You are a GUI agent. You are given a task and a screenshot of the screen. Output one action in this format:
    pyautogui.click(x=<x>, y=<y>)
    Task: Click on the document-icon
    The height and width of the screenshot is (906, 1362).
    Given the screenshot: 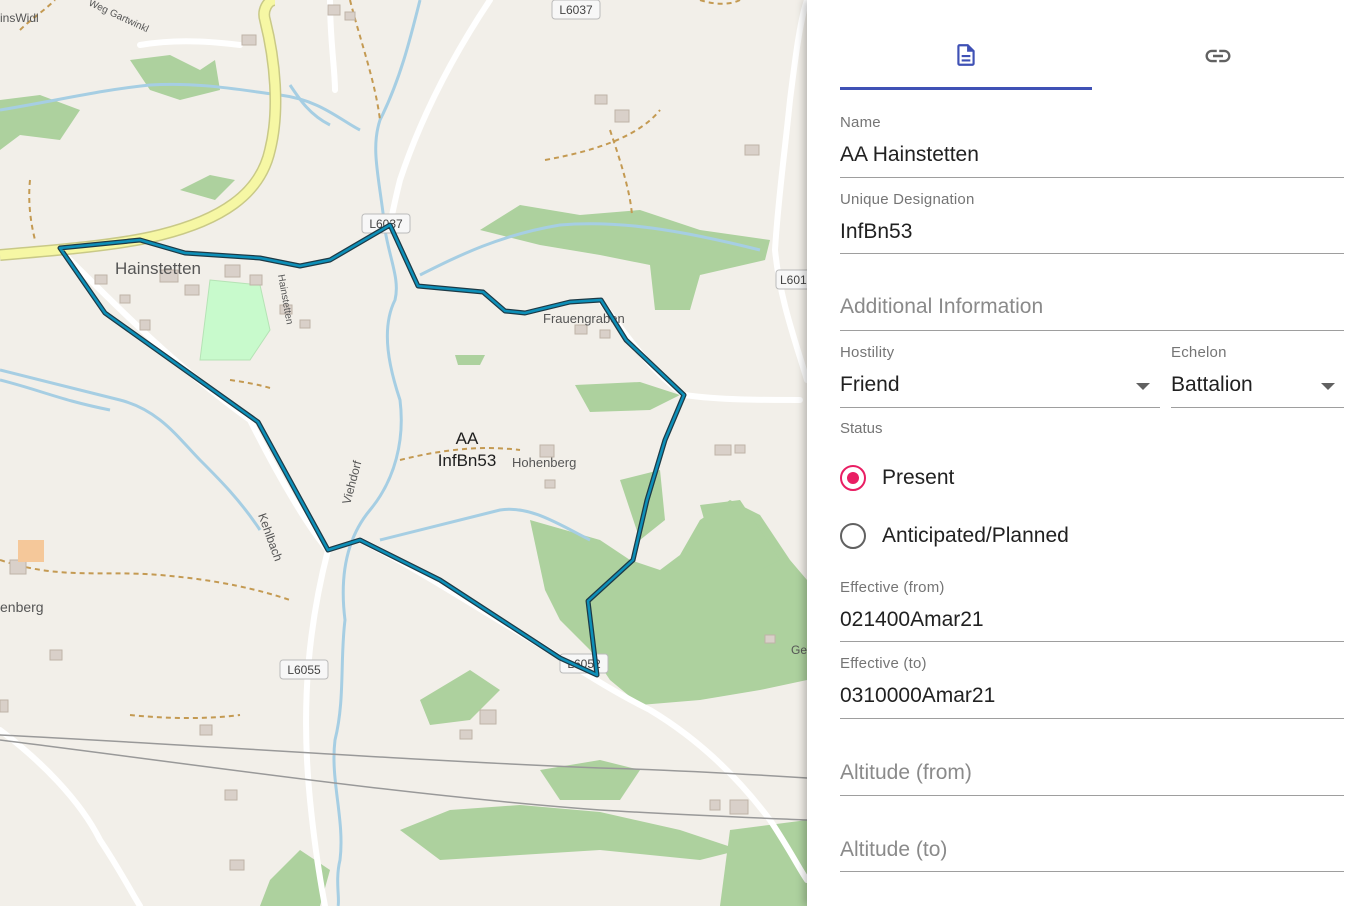 What is the action you would take?
    pyautogui.click(x=966, y=54)
    